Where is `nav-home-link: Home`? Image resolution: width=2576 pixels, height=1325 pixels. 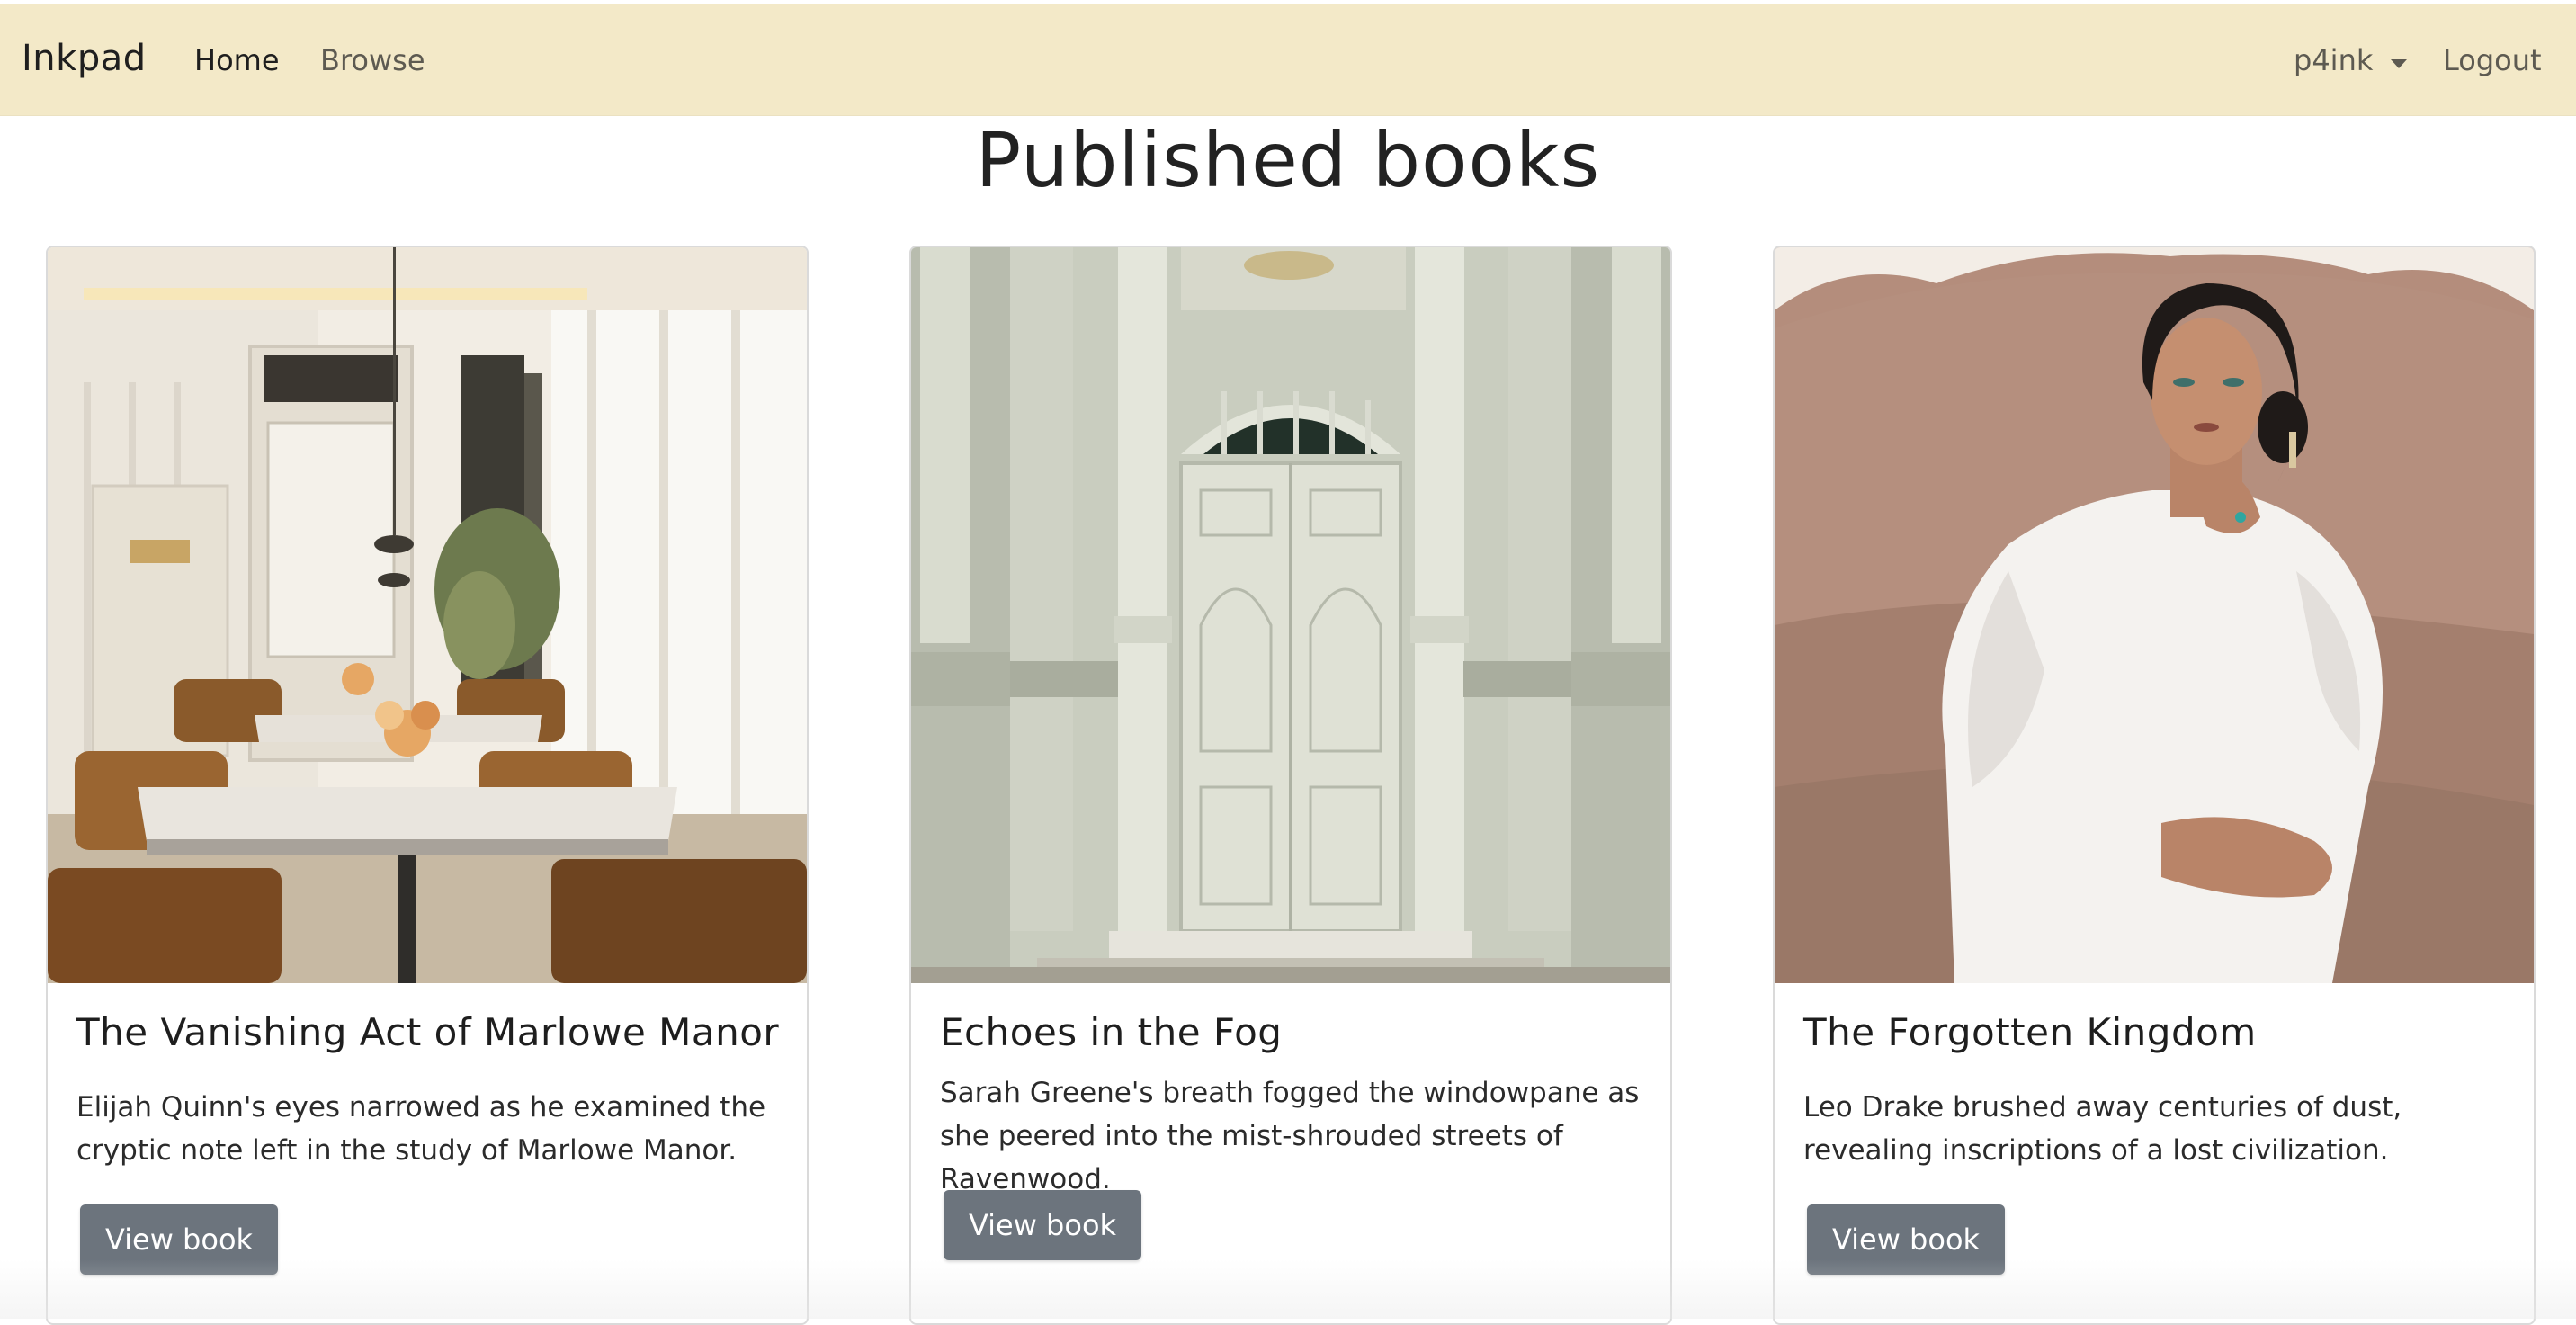
nav-home-link: Home is located at coordinates (237, 60).